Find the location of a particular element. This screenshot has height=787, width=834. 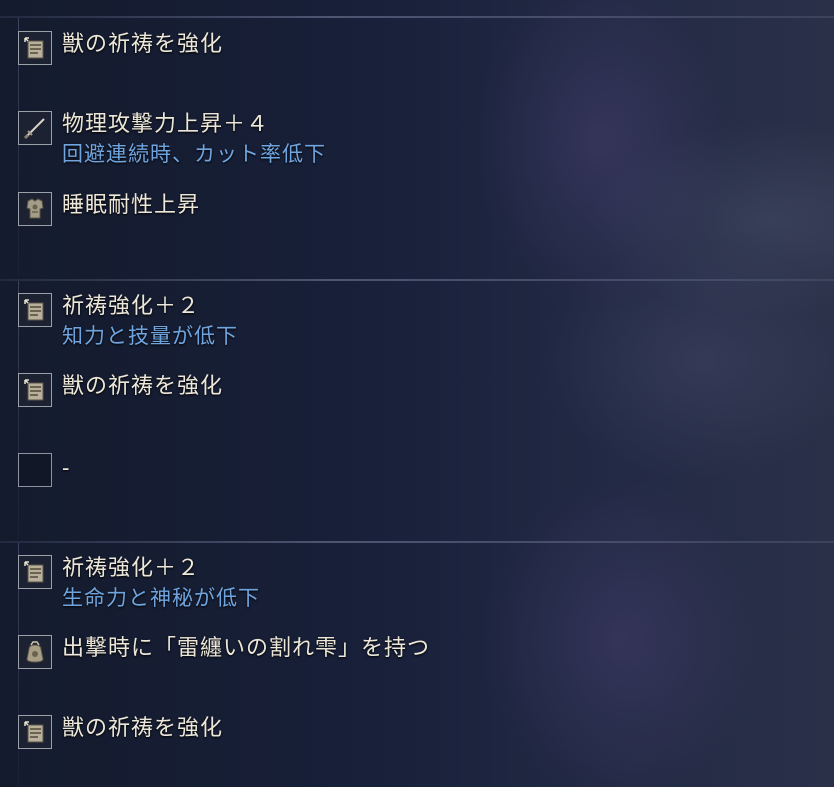

effect-row: - is located at coordinates (44, 470).